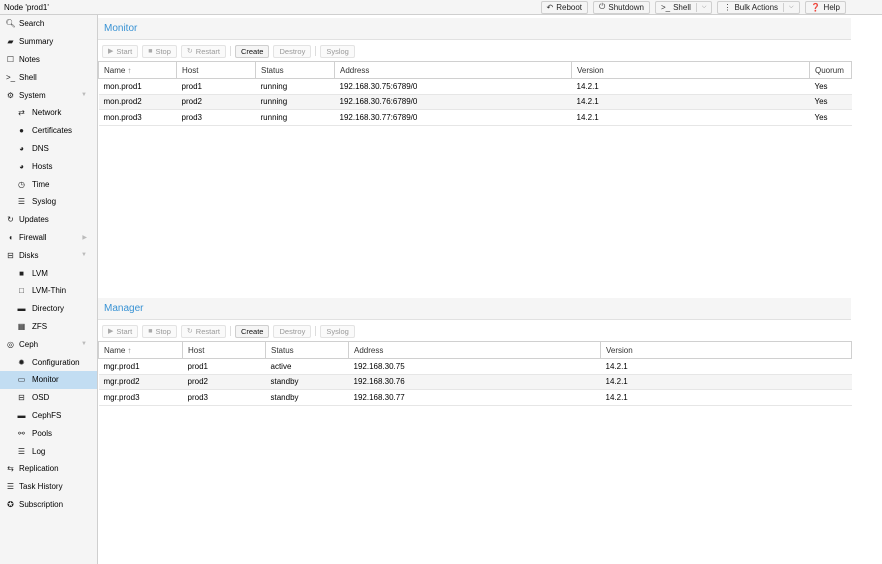  Describe the element at coordinates (48, 362) in the screenshot. I see `sidebar-item-configuration: ✹ Configuration` at that location.